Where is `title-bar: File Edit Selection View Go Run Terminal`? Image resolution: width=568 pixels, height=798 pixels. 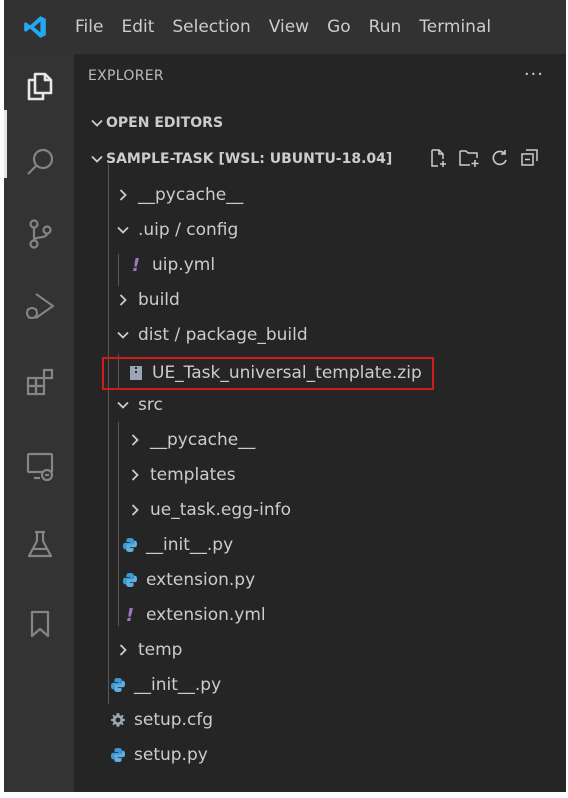 title-bar: File Edit Selection View Go Run Terminal is located at coordinates (285, 27).